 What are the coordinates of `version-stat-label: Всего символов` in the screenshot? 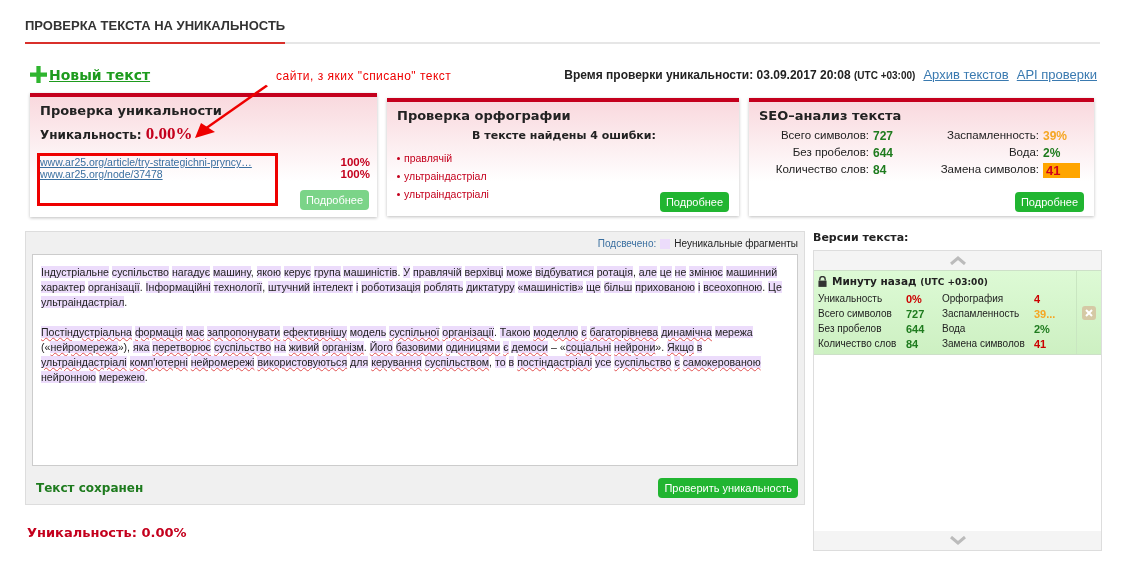 It's located at (855, 314).